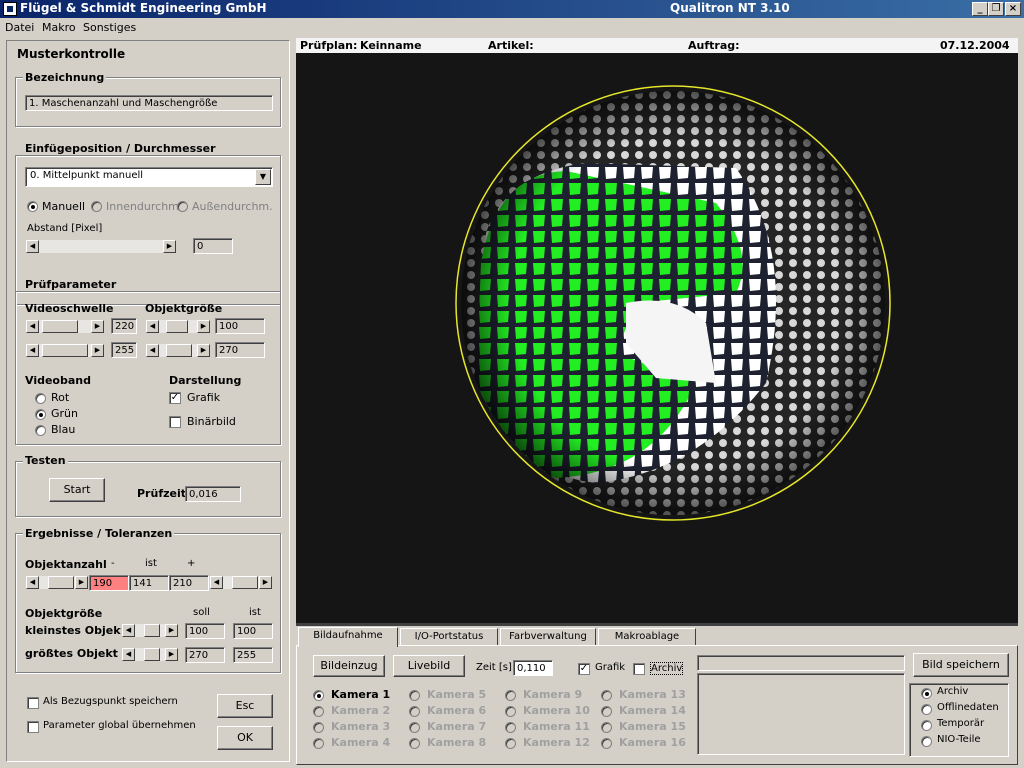  I want to click on restore-icon: ❐, so click(996, 9).